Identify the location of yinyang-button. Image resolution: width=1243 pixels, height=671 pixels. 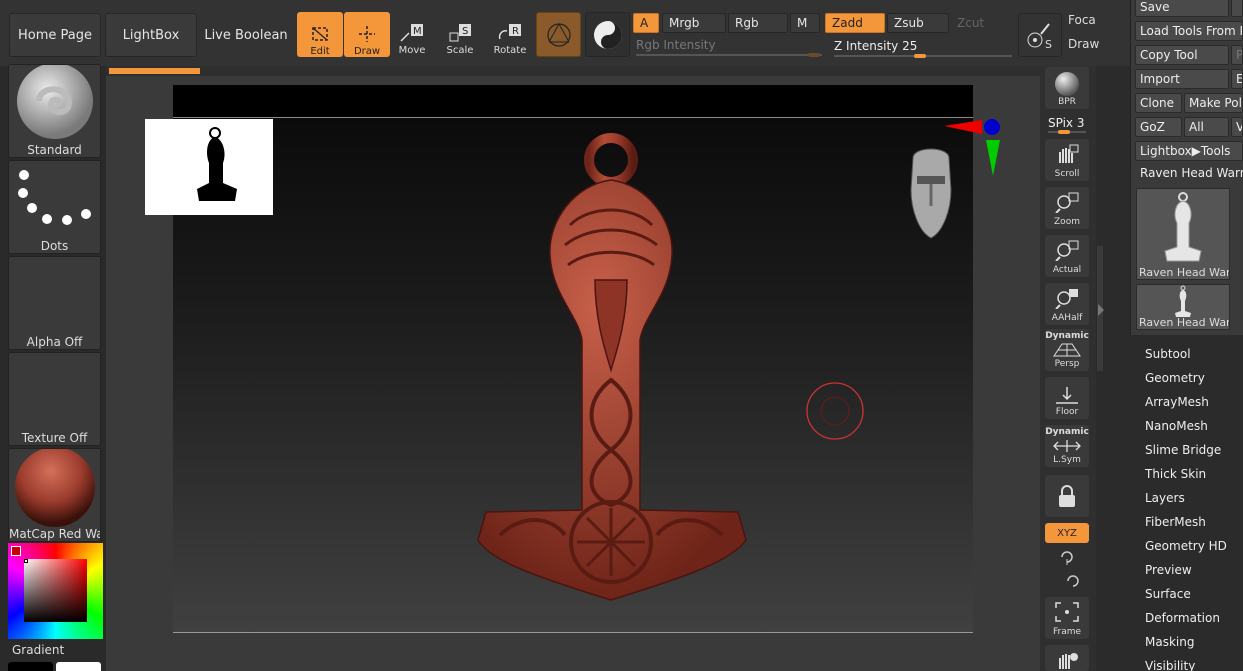
(607, 34).